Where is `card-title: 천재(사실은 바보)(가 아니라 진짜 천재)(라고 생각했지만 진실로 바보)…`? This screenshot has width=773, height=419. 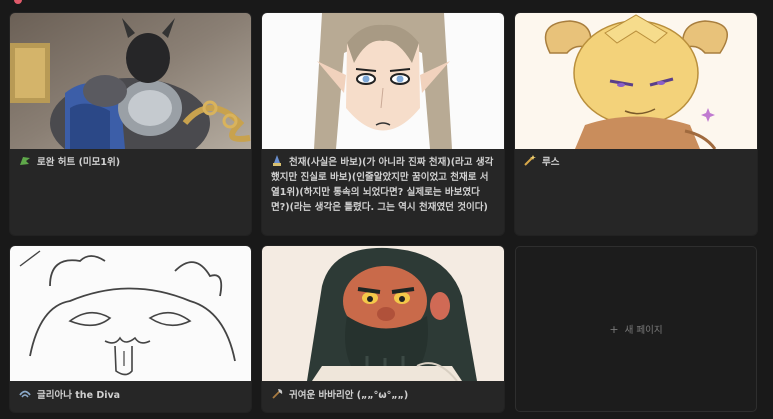
card-title: 천재(사실은 바보)(가 아니라 진짜 천재)(라고 생각했지만 진실로 바보)… is located at coordinates (382, 184).